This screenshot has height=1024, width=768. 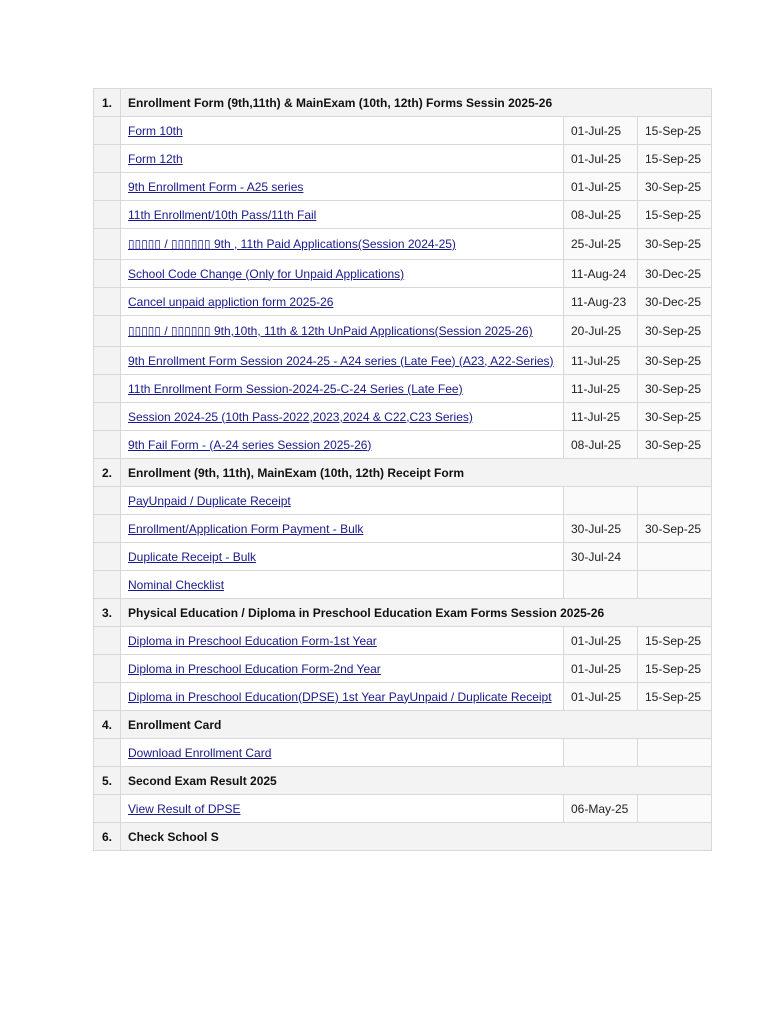 I want to click on section-number: 1., so click(x=107, y=102).